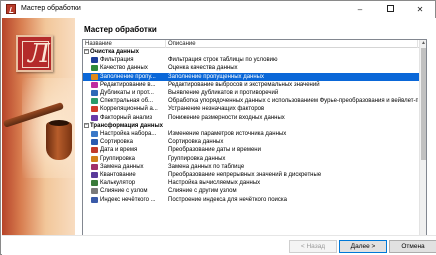 The width and height of the screenshot is (436, 255). What do you see at coordinates (206, 166) in the screenshot?
I see `row-description: Замена данных по таблице` at bounding box center [206, 166].